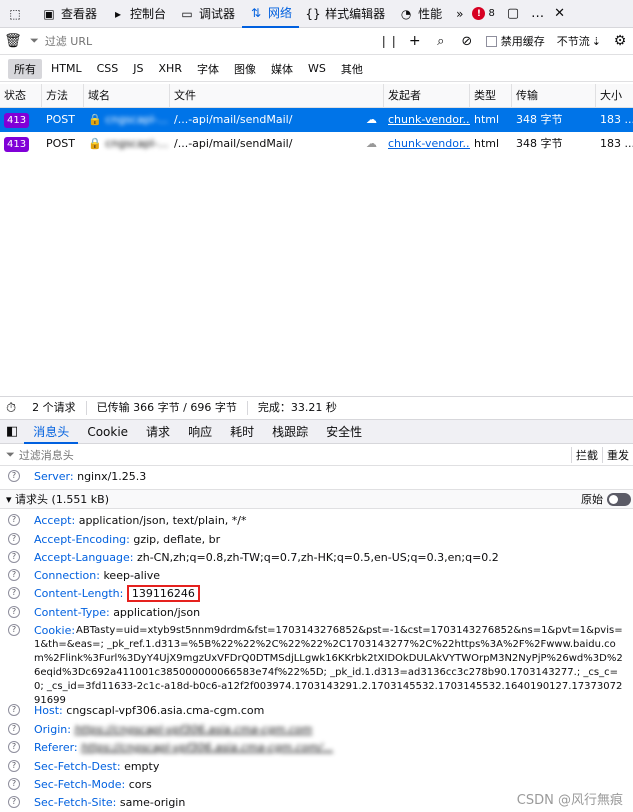 The width and height of the screenshot is (633, 812). I want to click on search-icon: ⌕, so click(441, 41).